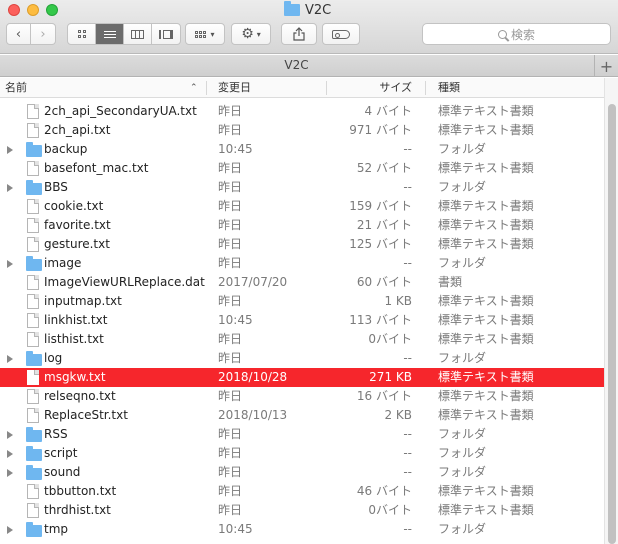 The image size is (618, 544). Describe the element at coordinates (302, 529) in the screenshot. I see `folder-row: tmp 10:45 -- フォルダ` at that location.